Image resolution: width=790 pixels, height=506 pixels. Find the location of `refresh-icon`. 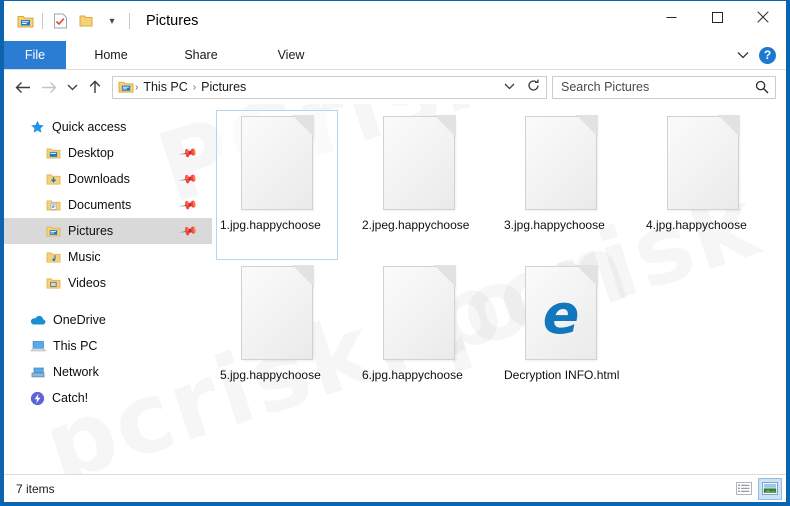

refresh-icon is located at coordinates (533, 87).